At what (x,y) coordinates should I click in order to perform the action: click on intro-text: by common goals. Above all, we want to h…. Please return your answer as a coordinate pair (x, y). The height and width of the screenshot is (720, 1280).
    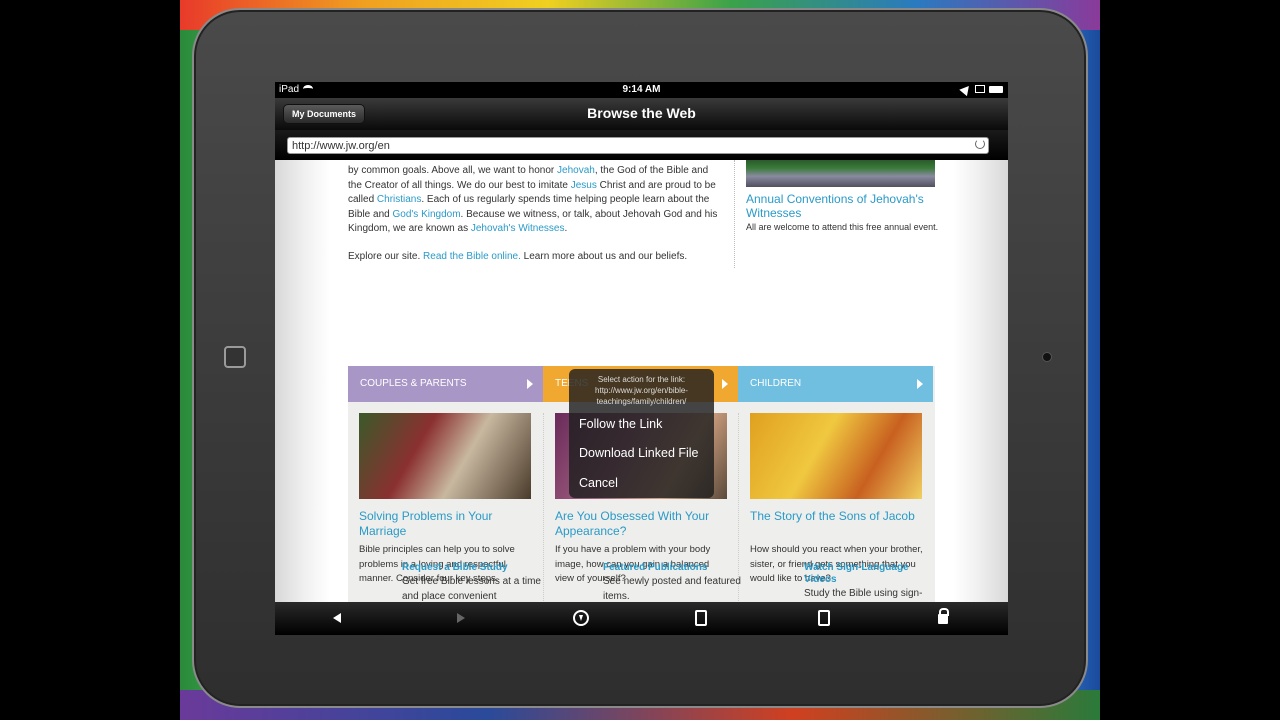
    Looking at the image, I should click on (453, 170).